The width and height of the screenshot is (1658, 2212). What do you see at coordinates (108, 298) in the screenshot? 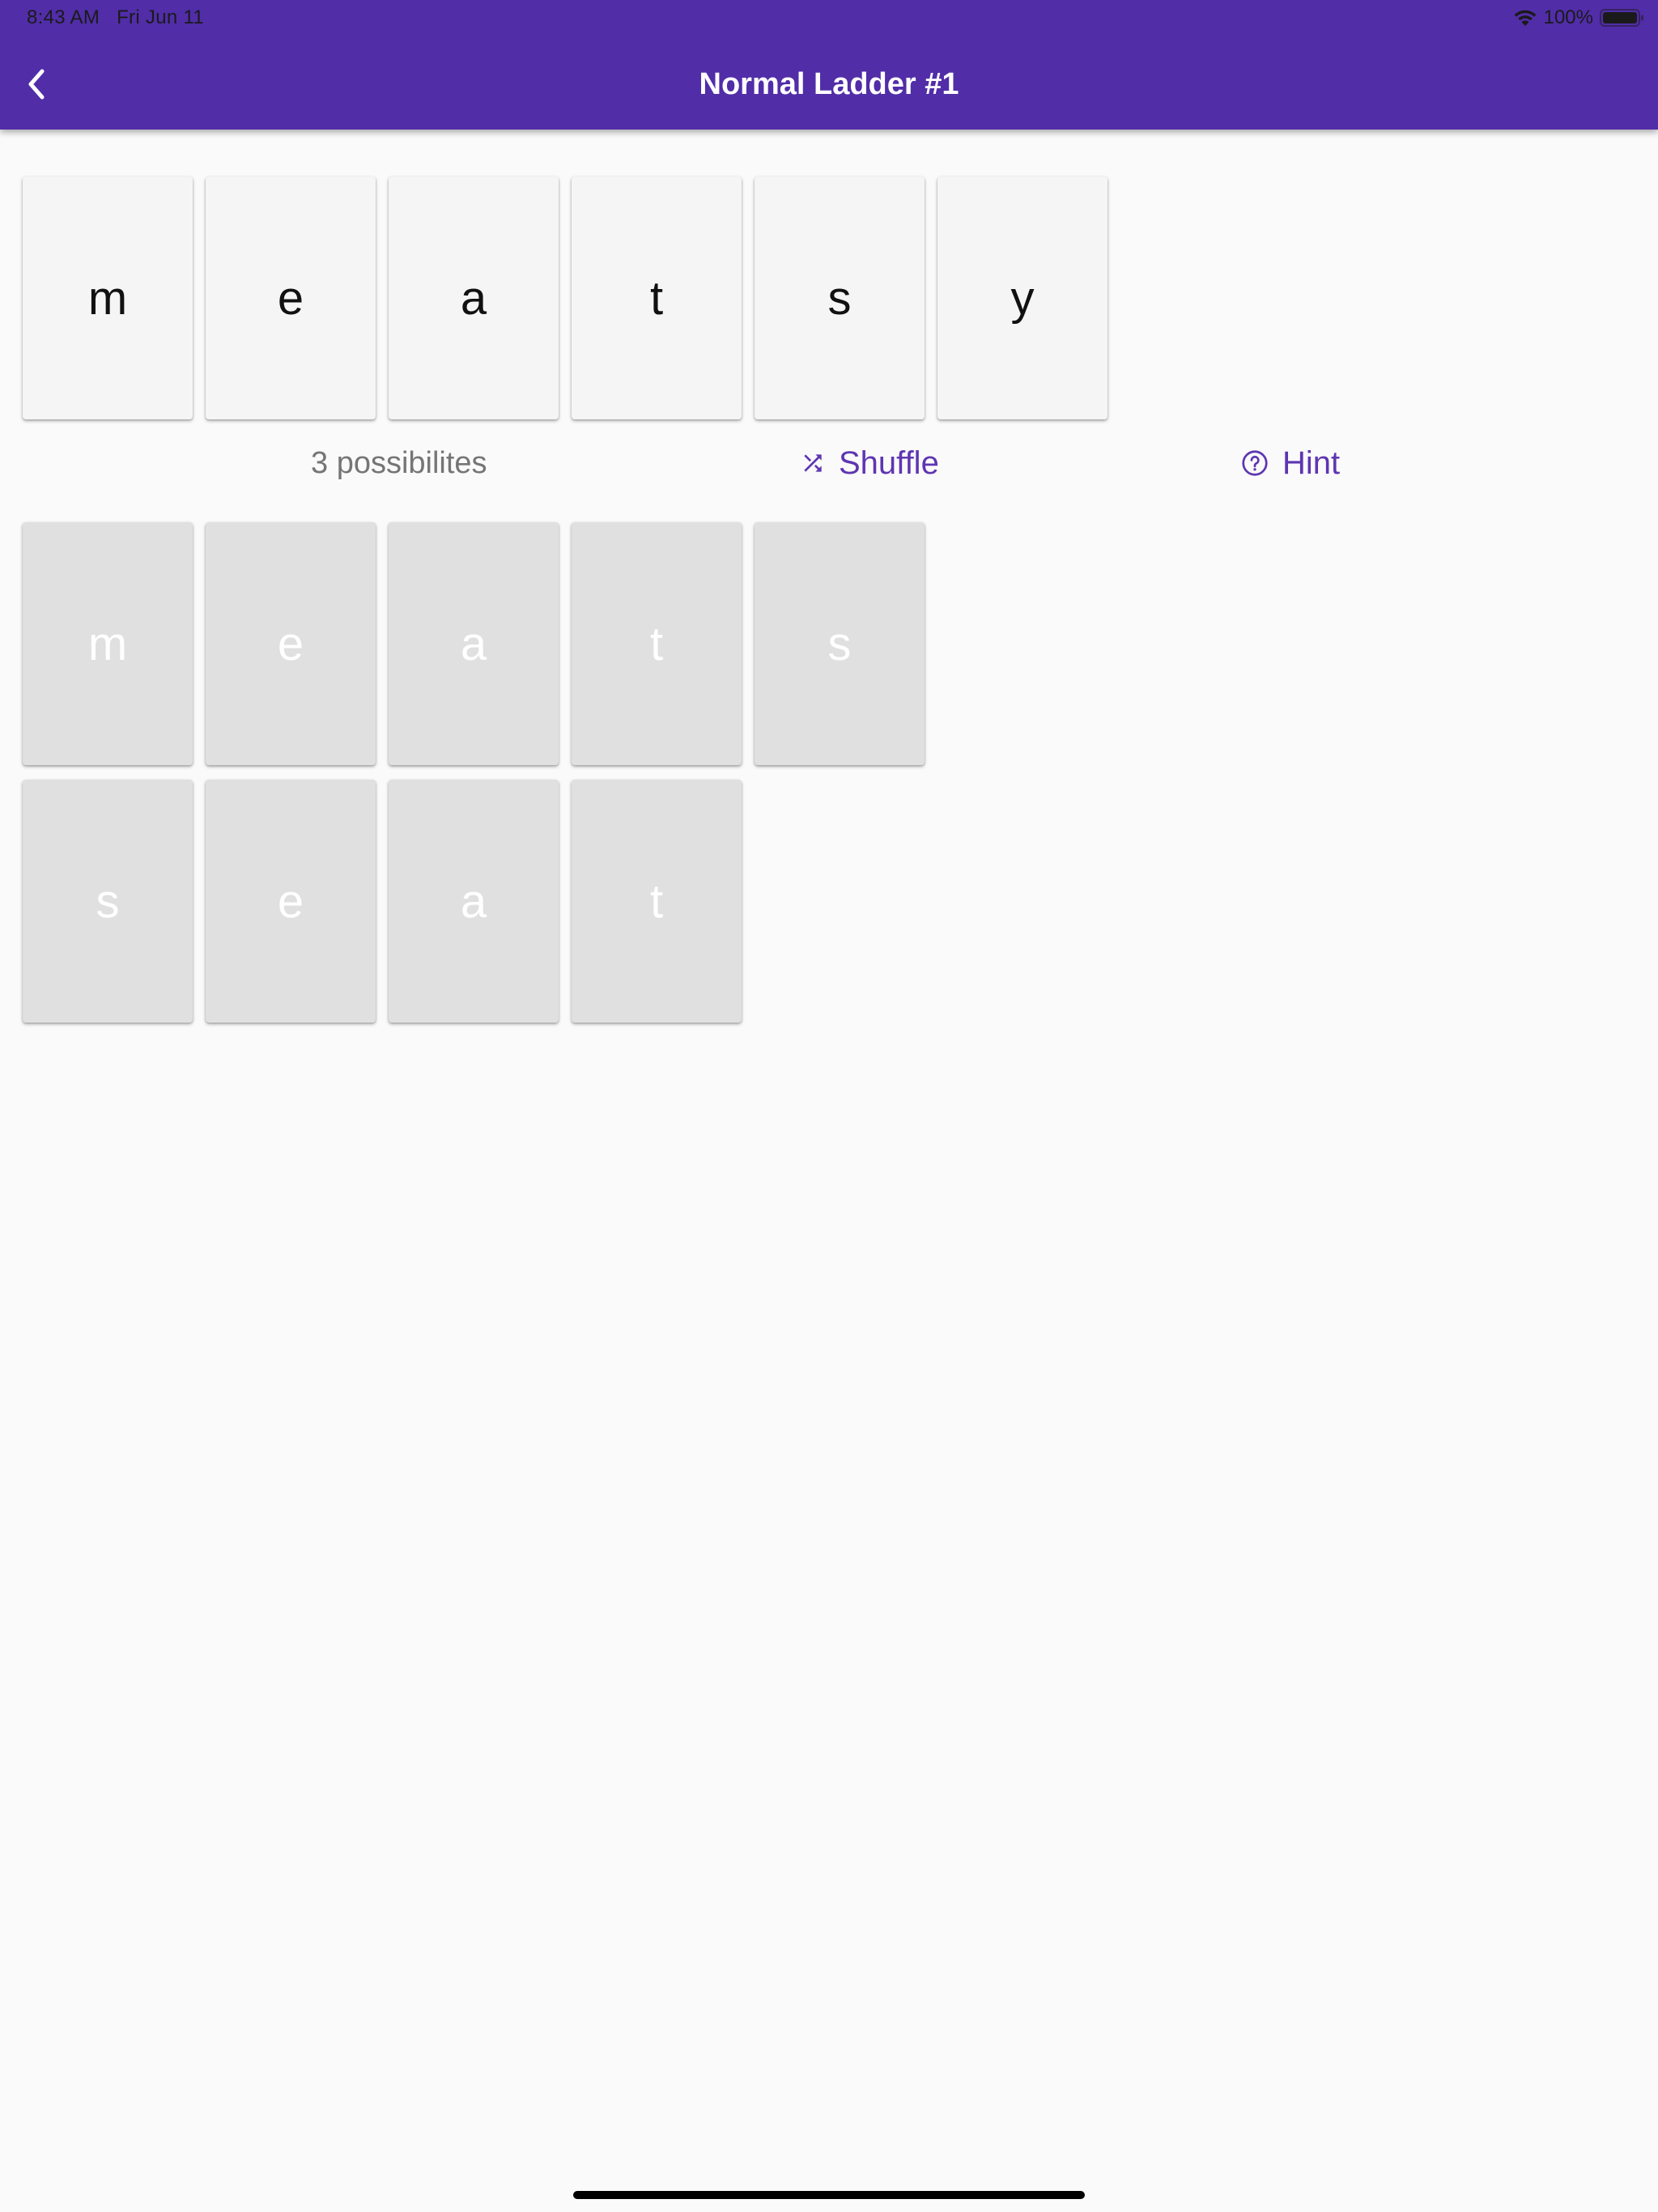
I see `letter-tile: m` at bounding box center [108, 298].